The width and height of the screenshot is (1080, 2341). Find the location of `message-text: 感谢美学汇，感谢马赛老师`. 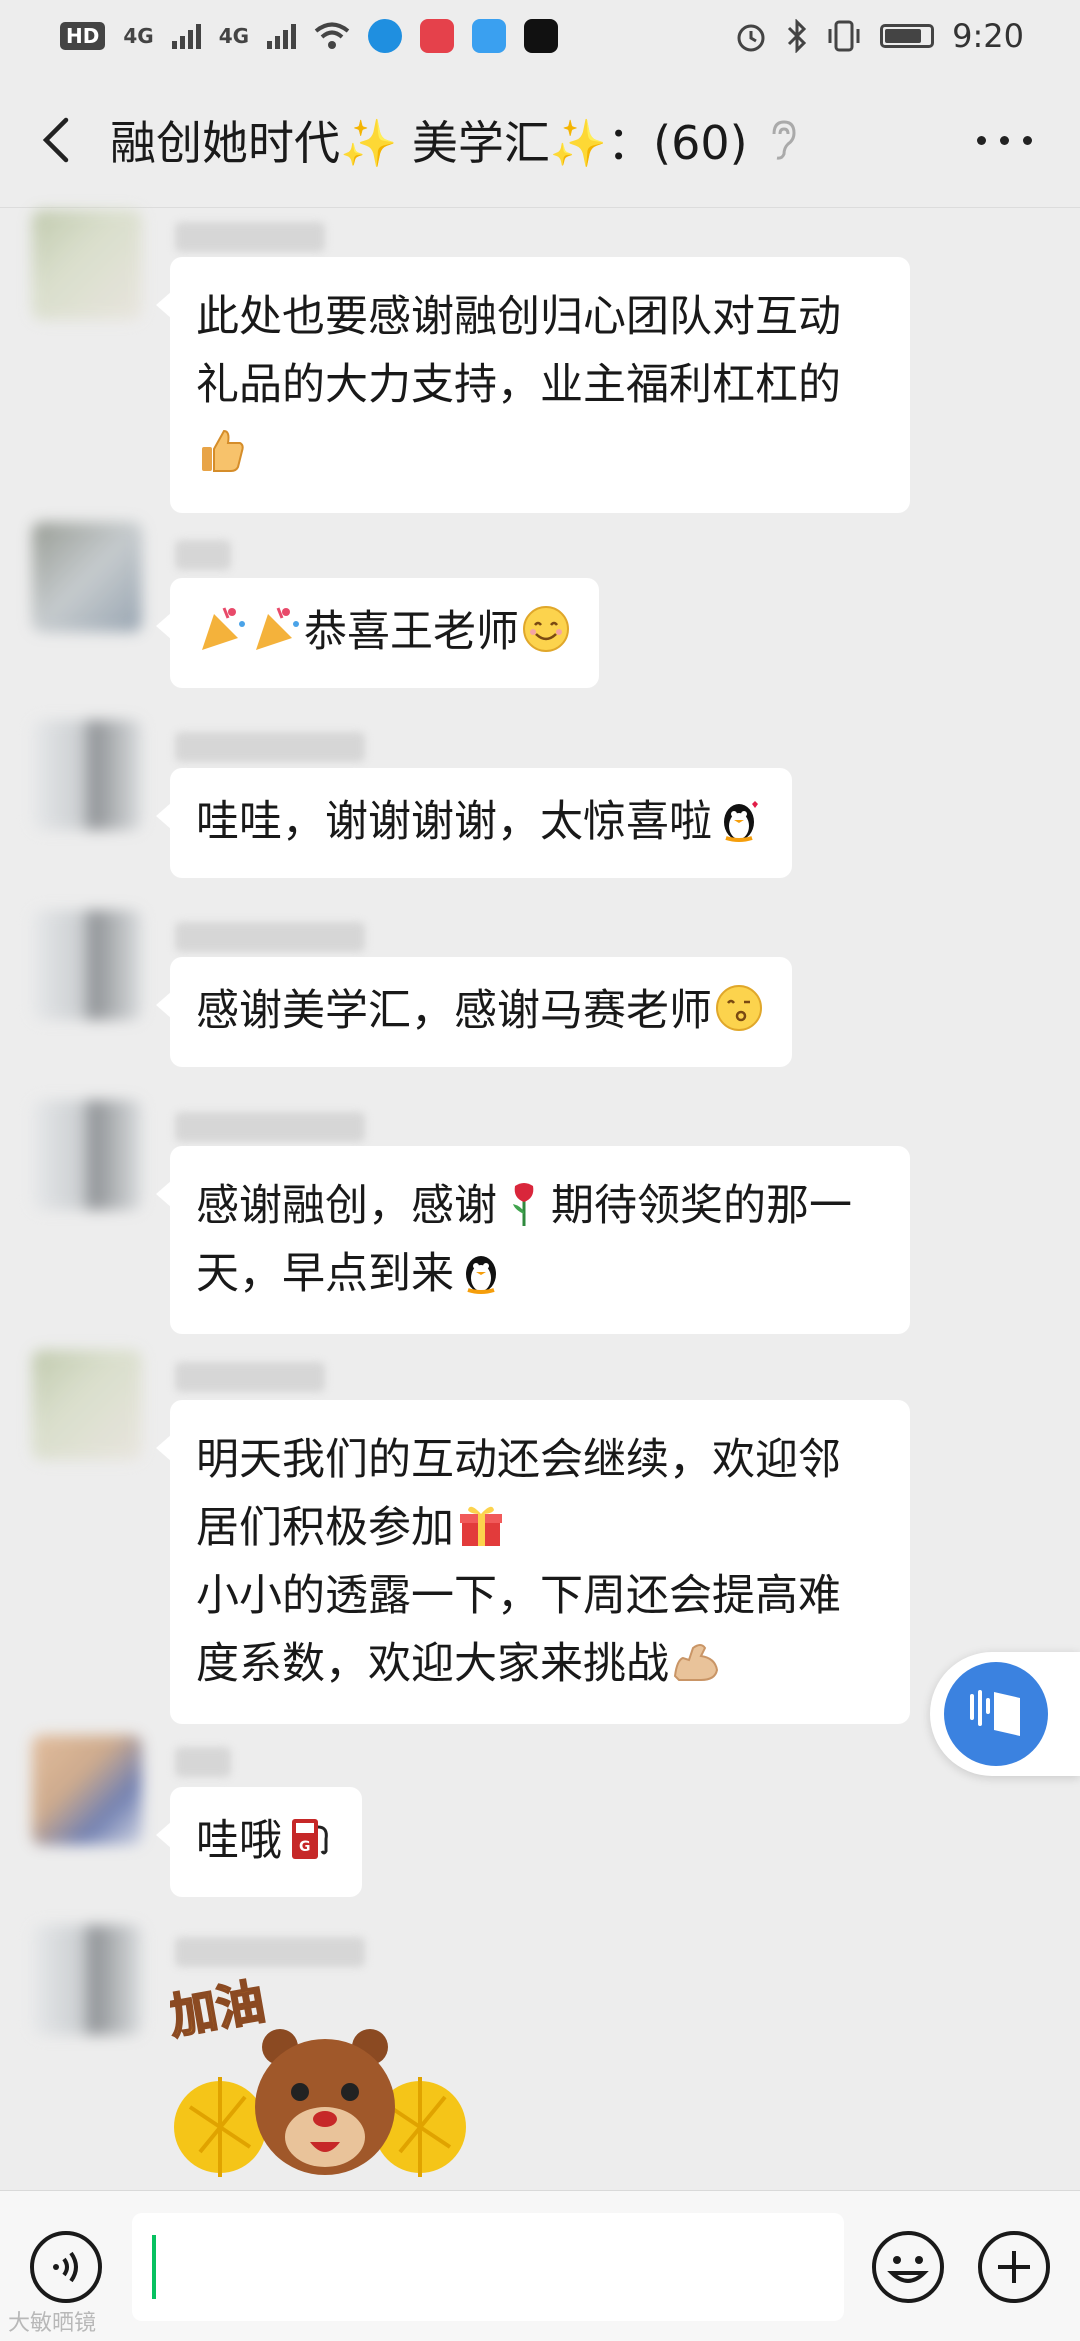

message-text: 感谢美学汇，感谢马赛老师 is located at coordinates (454, 1011).